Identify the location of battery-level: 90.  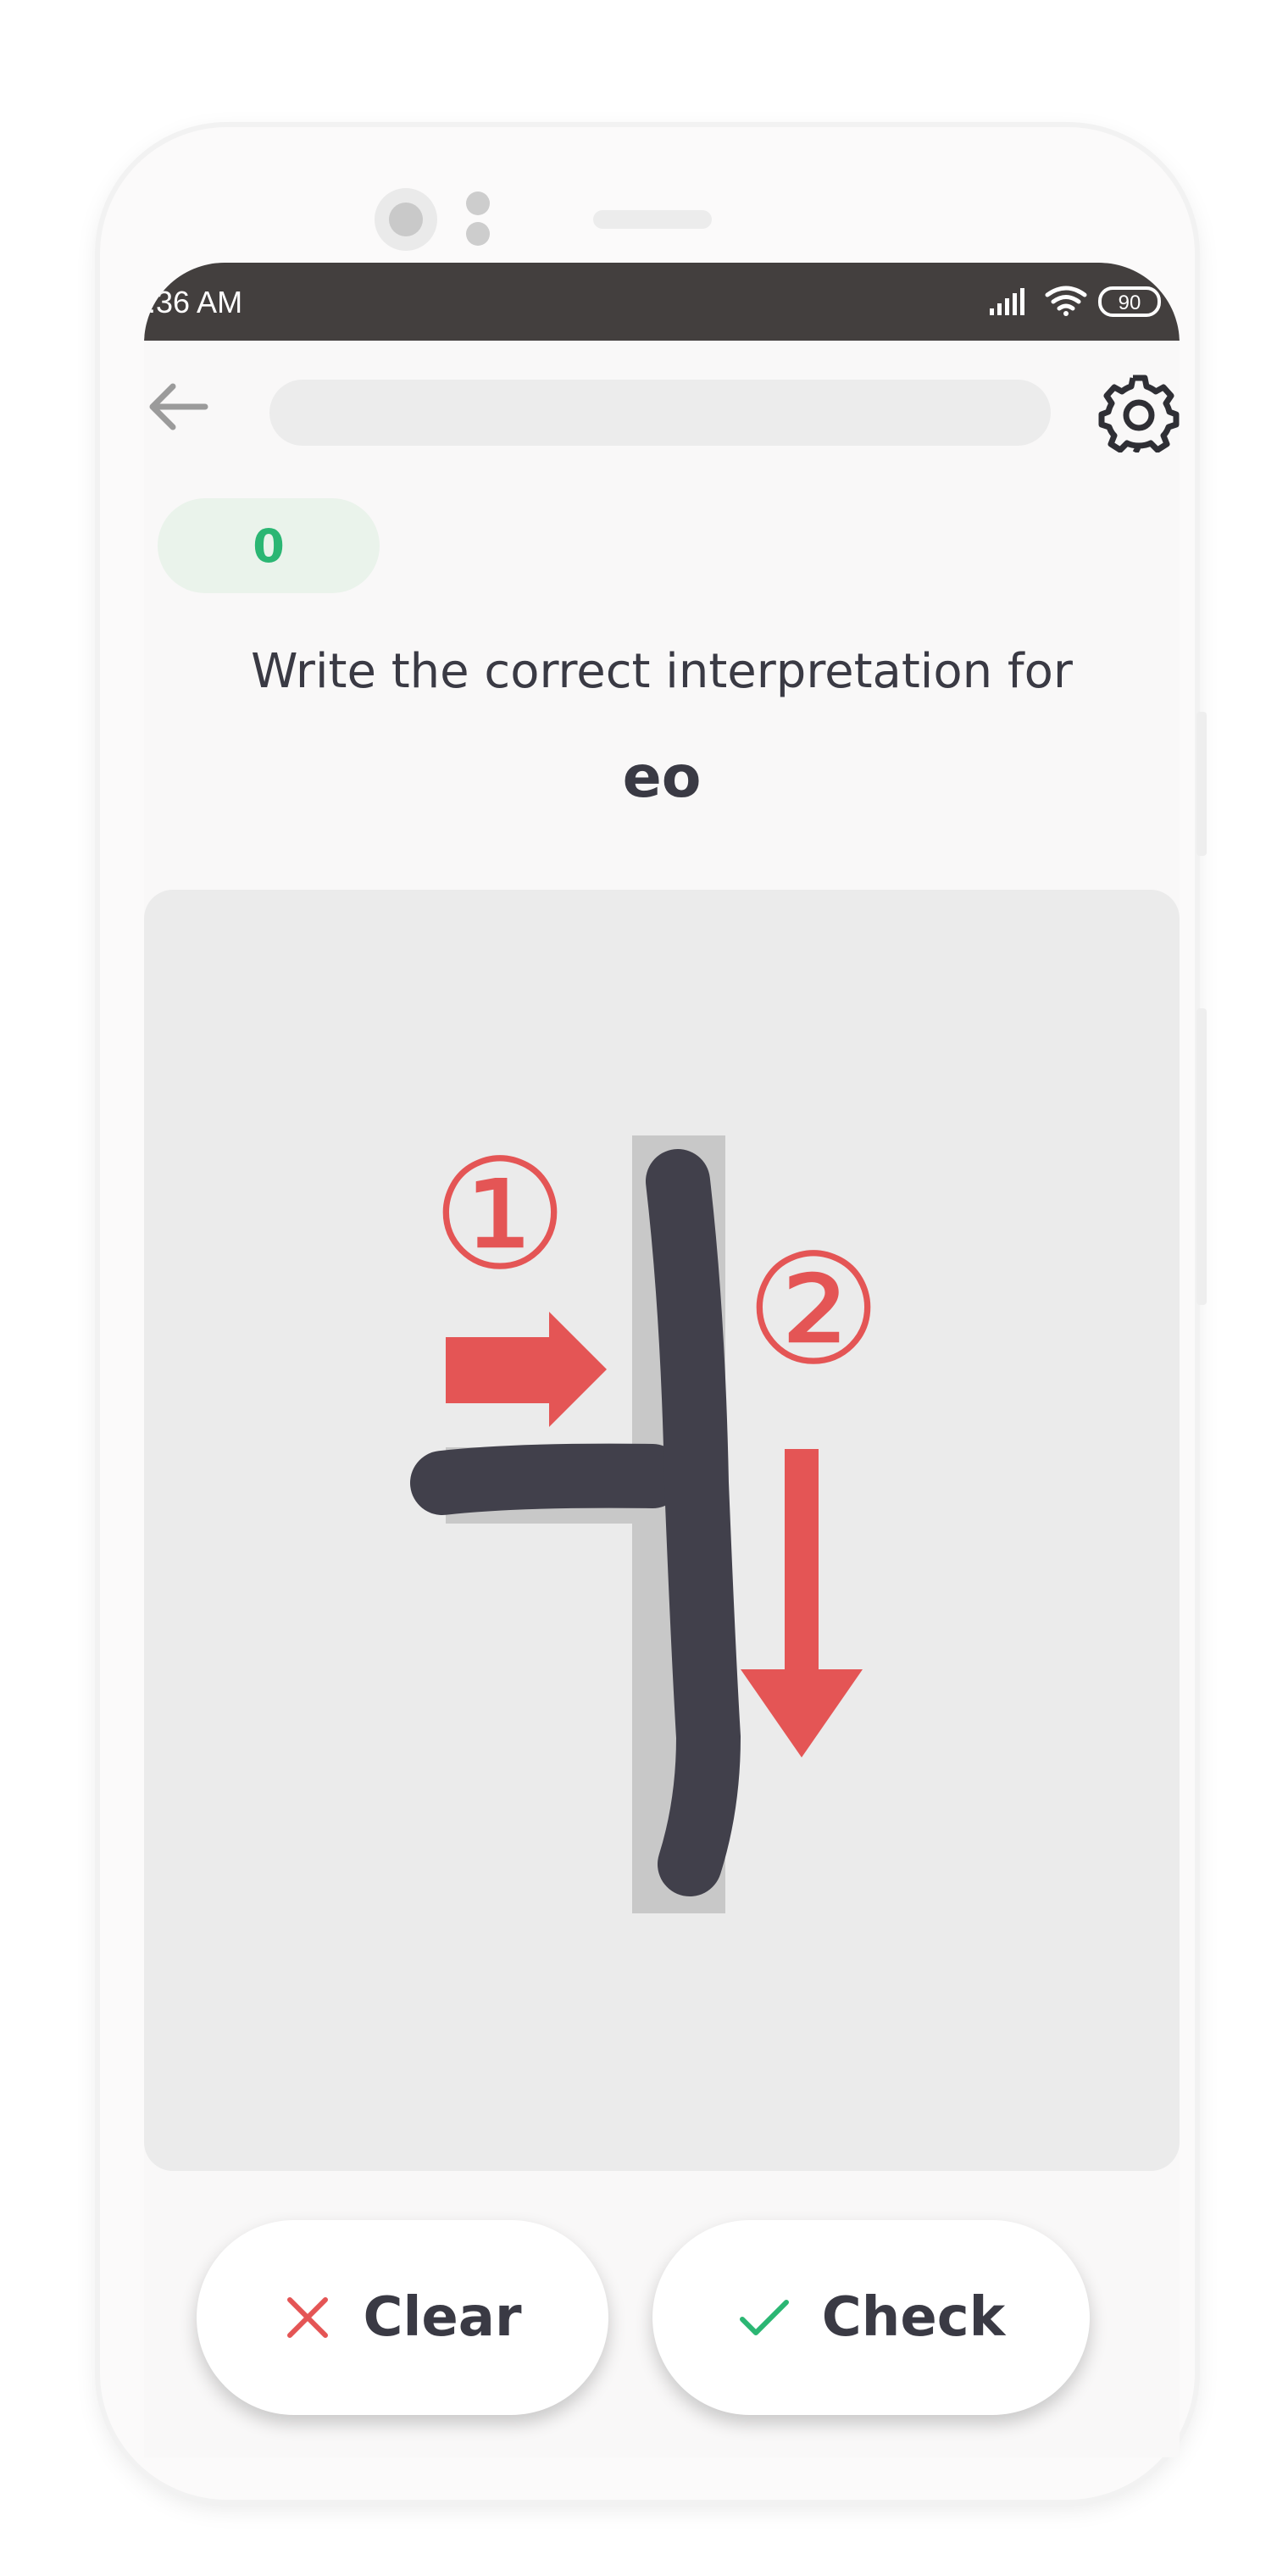
(1130, 302).